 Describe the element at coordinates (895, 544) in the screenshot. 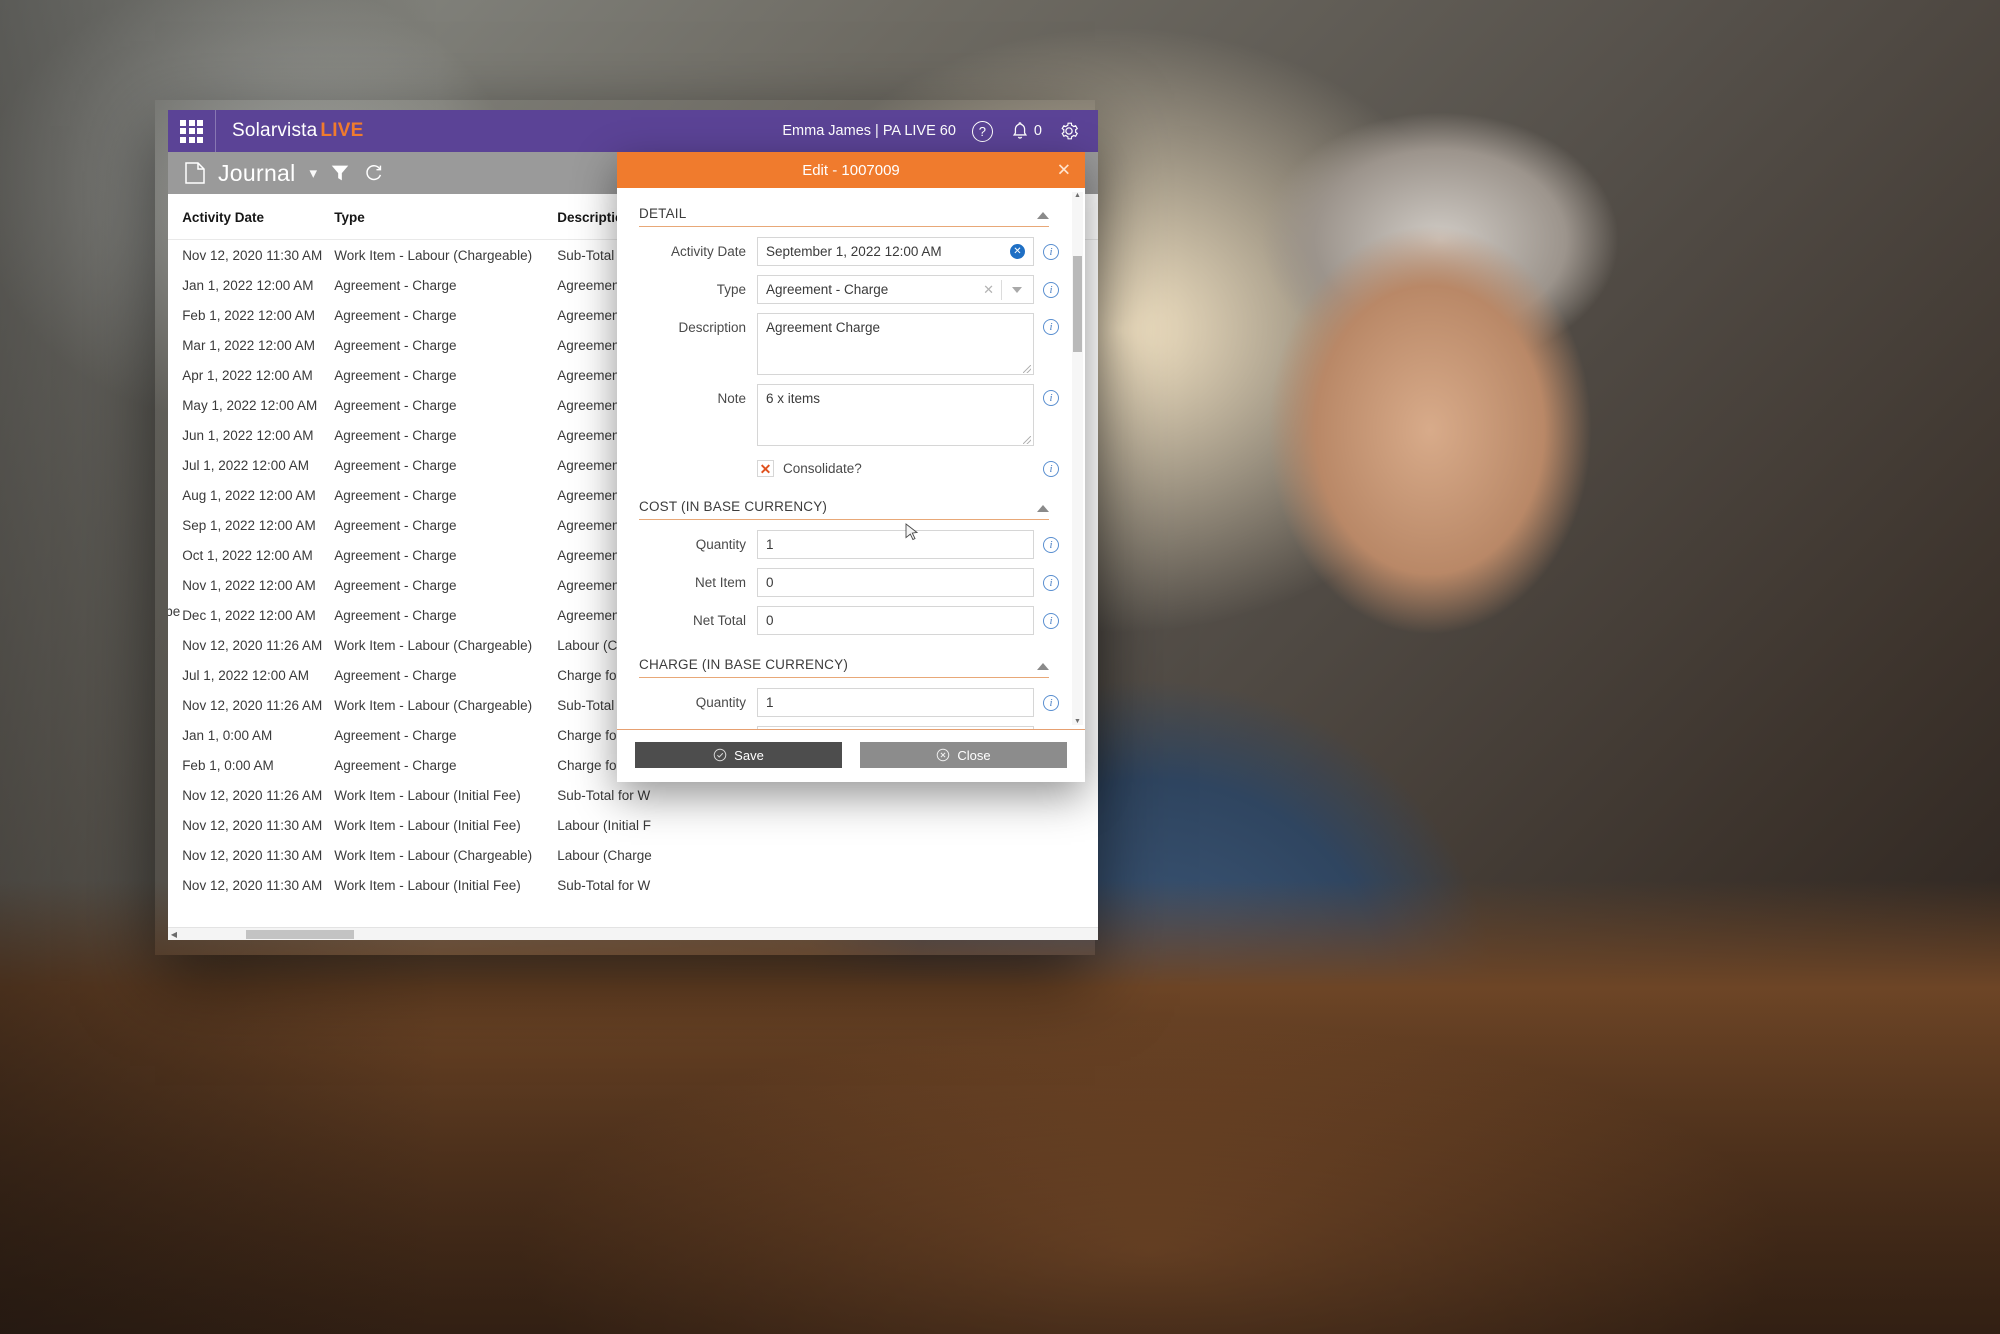

I see `cost-quantity-input: 1` at that location.